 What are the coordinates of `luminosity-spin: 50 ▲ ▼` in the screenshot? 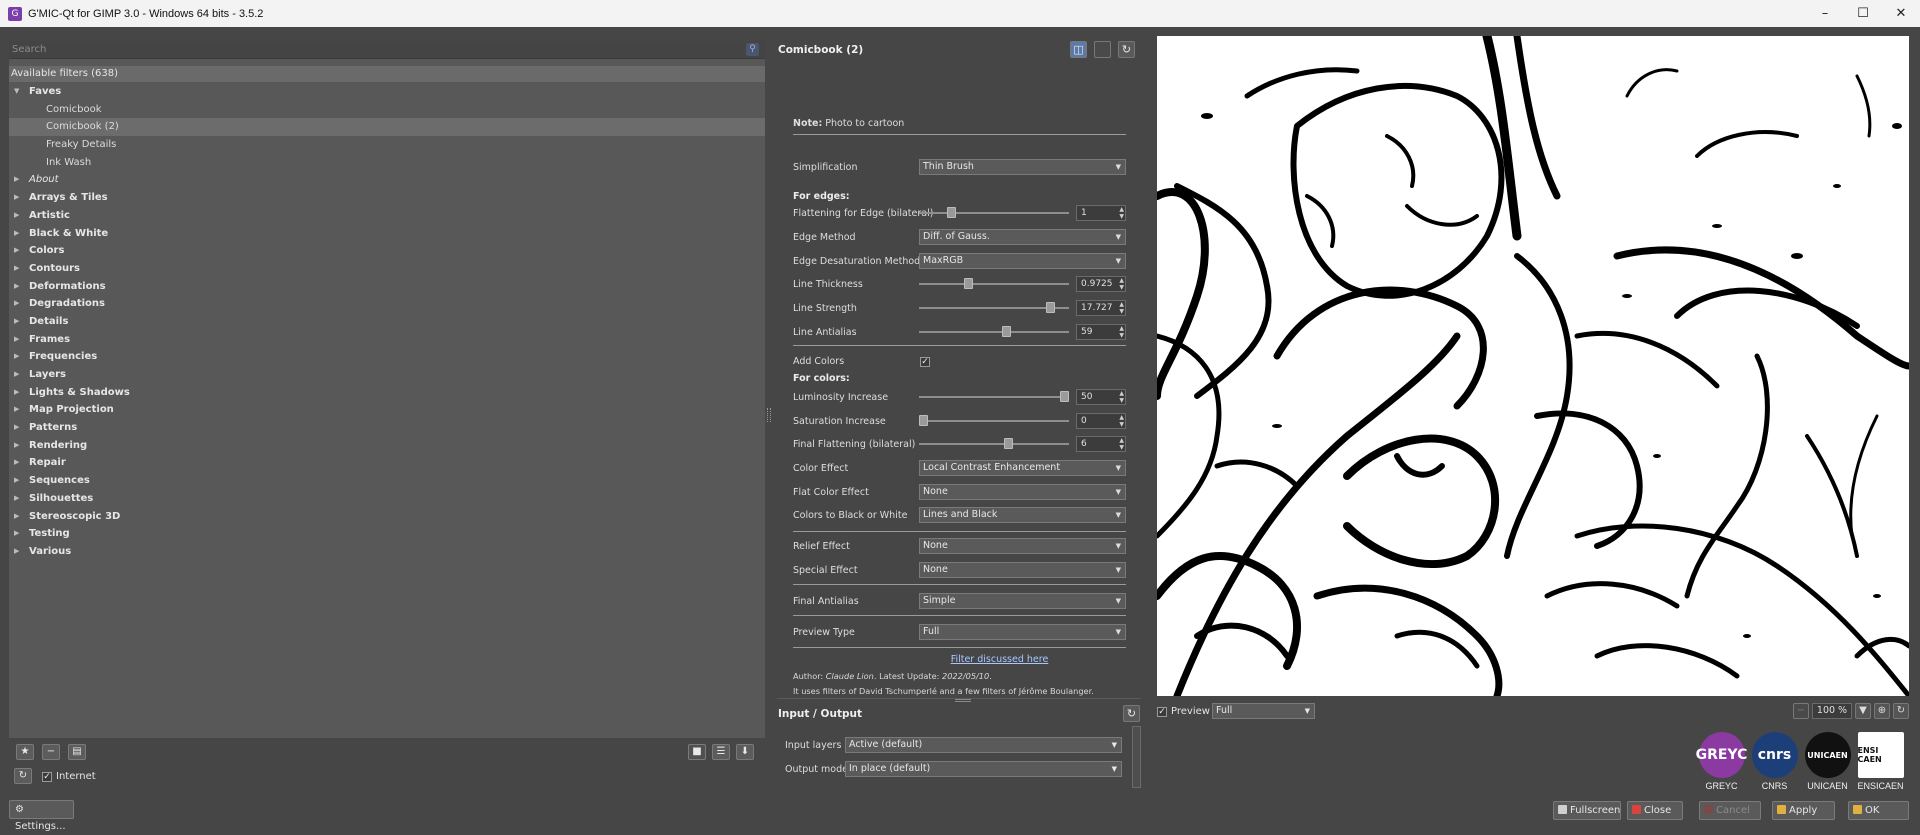 It's located at (1101, 397).